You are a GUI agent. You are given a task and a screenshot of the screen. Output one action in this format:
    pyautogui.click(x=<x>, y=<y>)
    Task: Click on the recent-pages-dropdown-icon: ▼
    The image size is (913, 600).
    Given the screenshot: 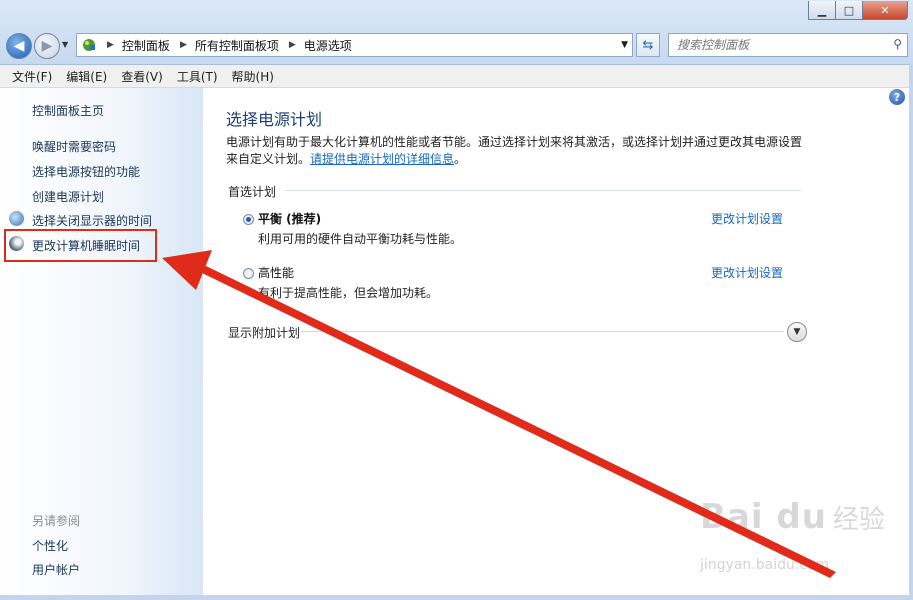 What is the action you would take?
    pyautogui.click(x=65, y=44)
    